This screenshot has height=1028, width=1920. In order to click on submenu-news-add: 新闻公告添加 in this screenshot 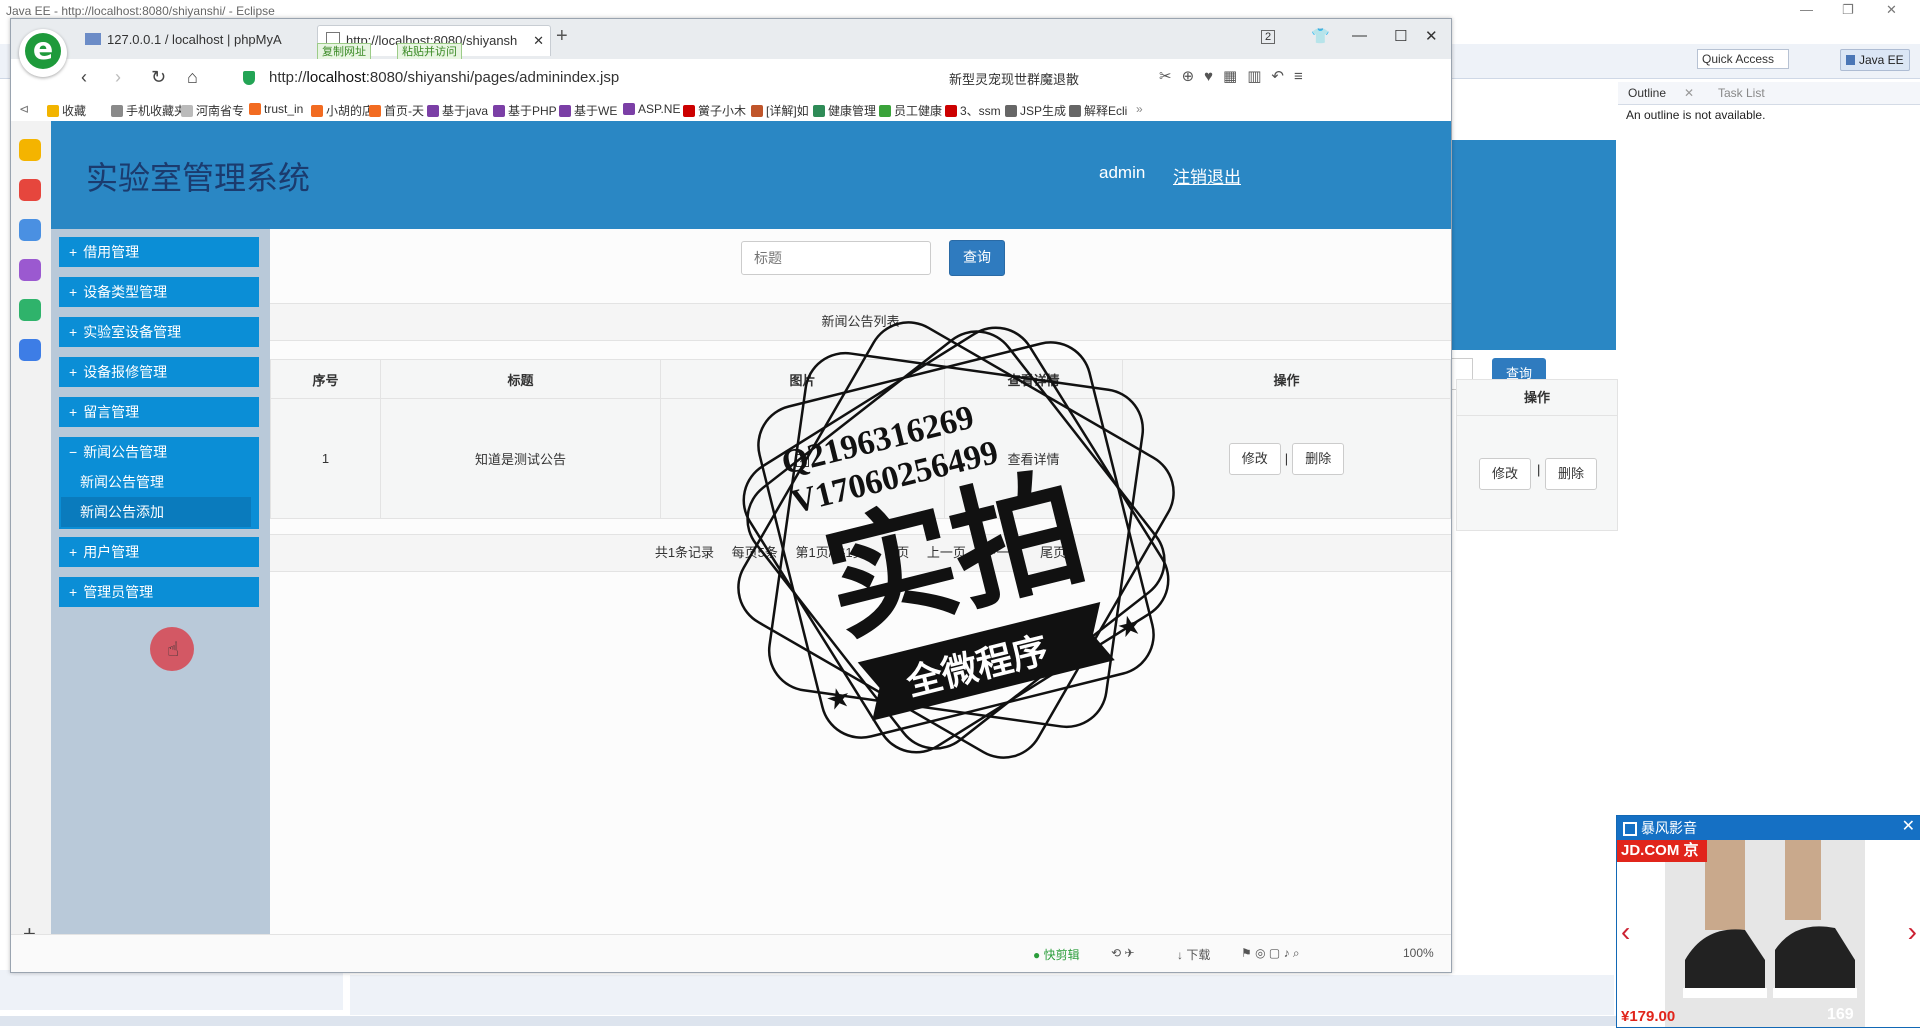, I will do `click(156, 512)`.